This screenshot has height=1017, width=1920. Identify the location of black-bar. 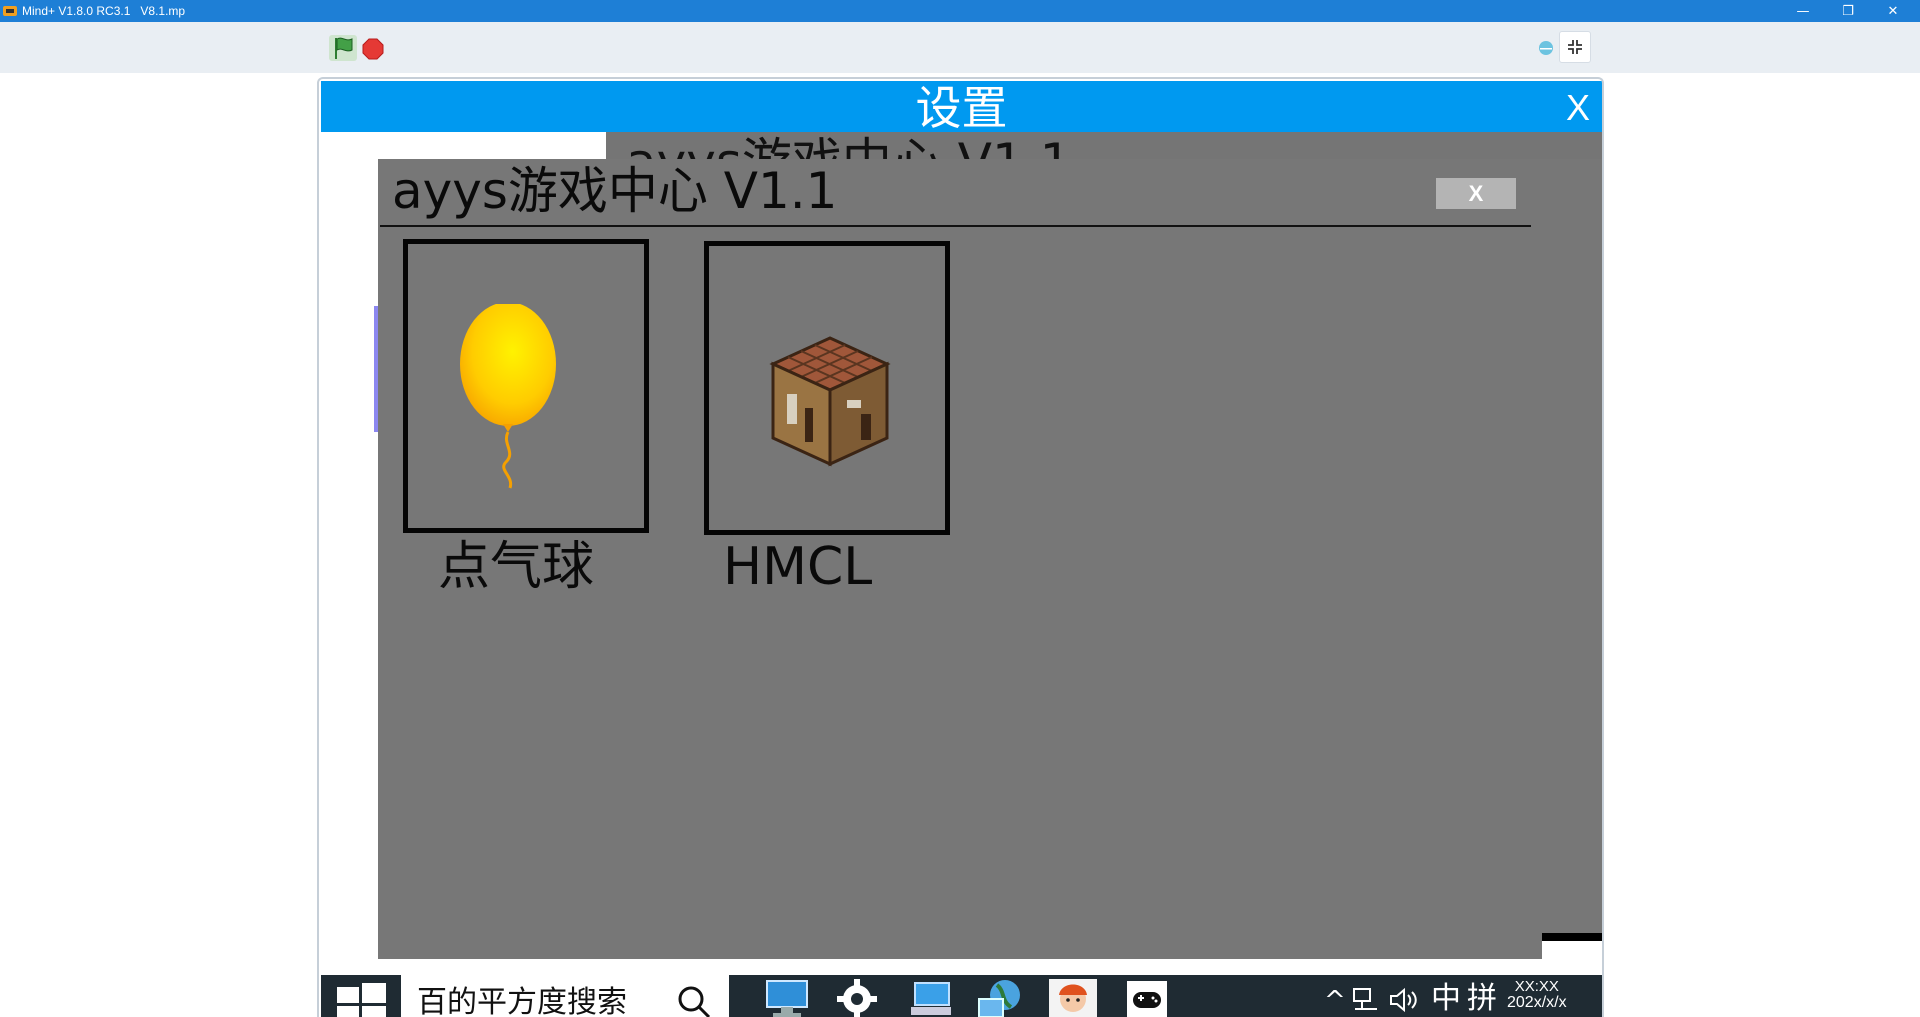
(1572, 937).